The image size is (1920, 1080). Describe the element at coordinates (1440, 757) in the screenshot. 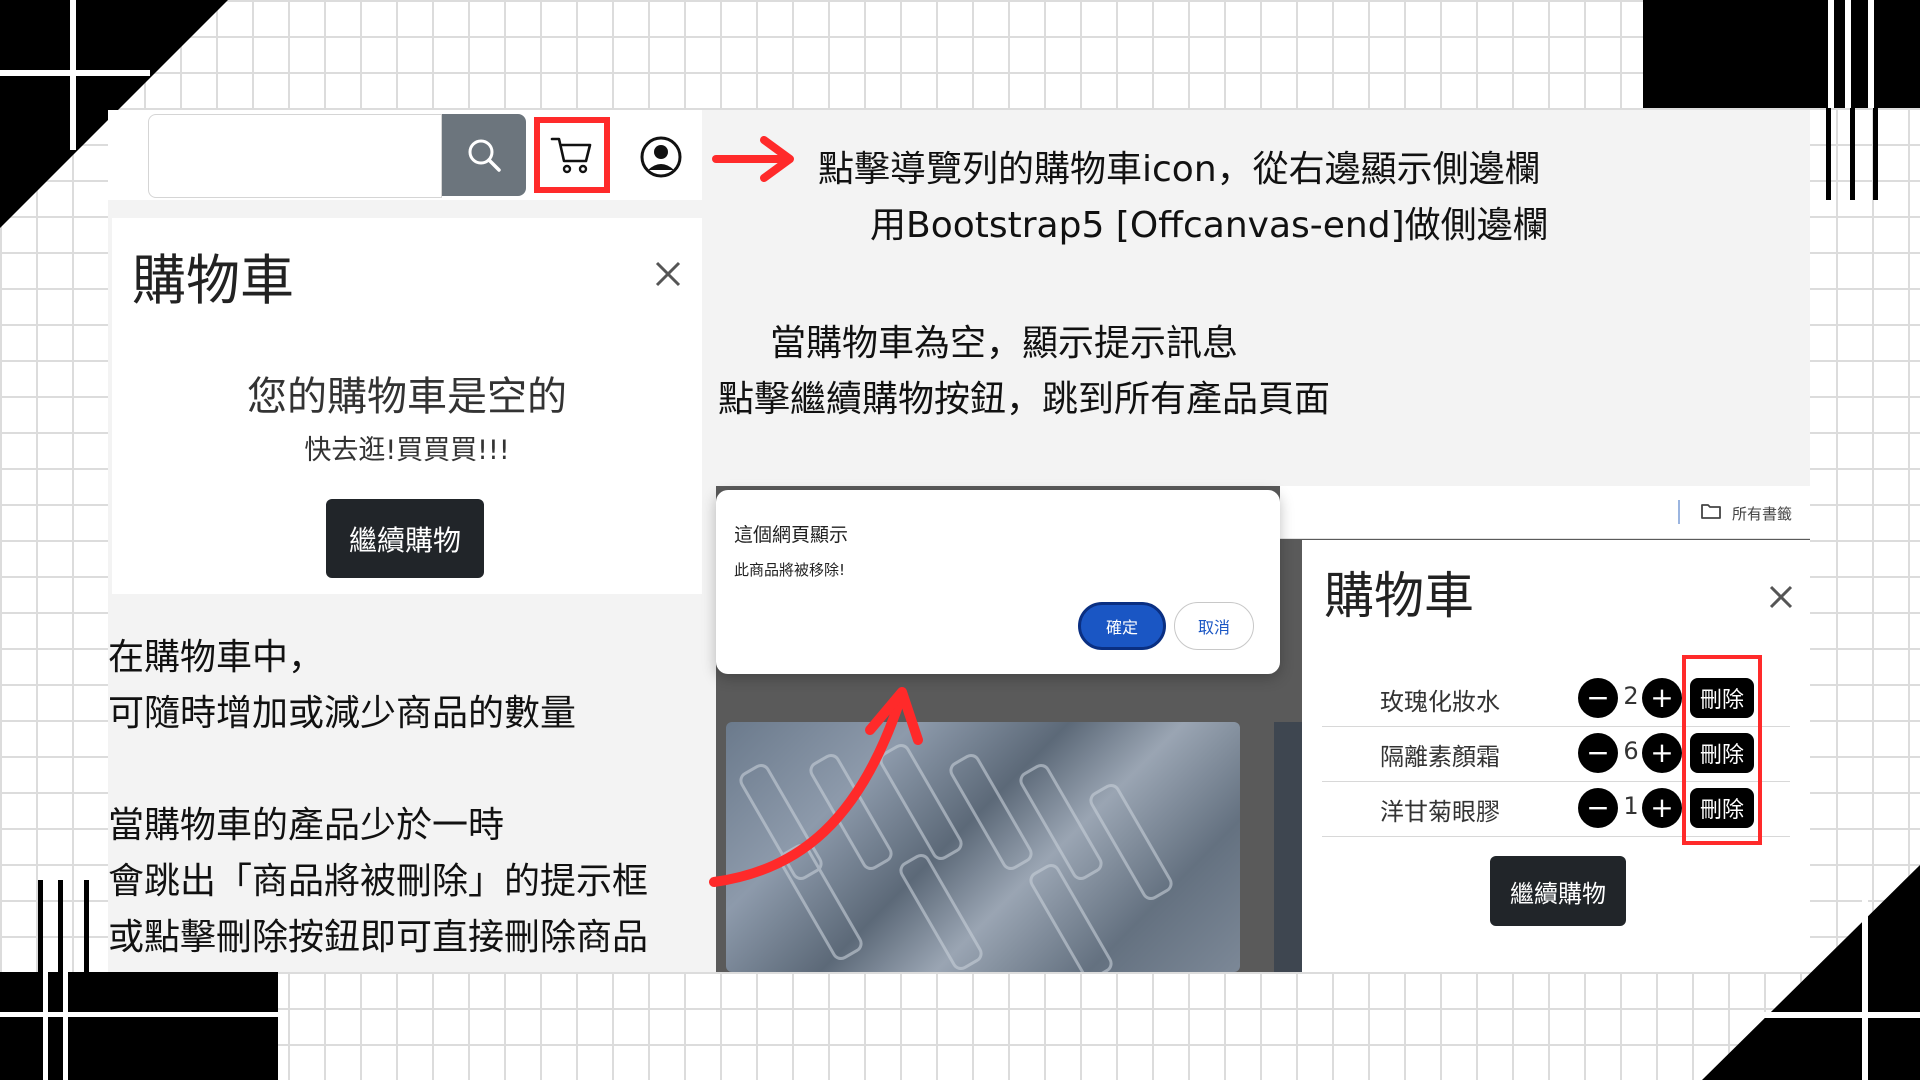

I see `cart-item-name: 隔離素顏霜` at that location.